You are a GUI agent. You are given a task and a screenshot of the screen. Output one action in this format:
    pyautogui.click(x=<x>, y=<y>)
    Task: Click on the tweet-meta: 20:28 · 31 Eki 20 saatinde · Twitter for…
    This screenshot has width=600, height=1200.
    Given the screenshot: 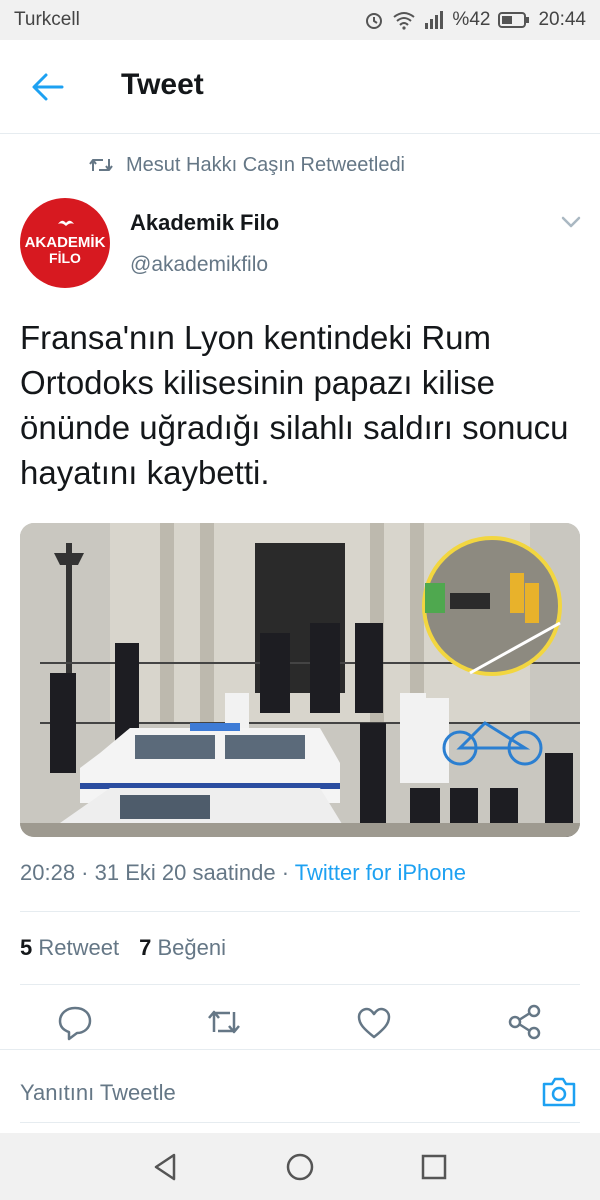 What is the action you would take?
    pyautogui.click(x=243, y=873)
    